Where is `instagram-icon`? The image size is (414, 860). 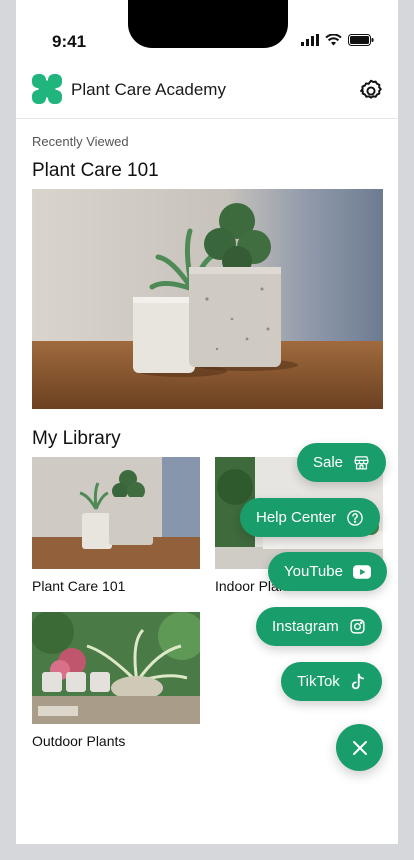
instagram-icon is located at coordinates (357, 626).